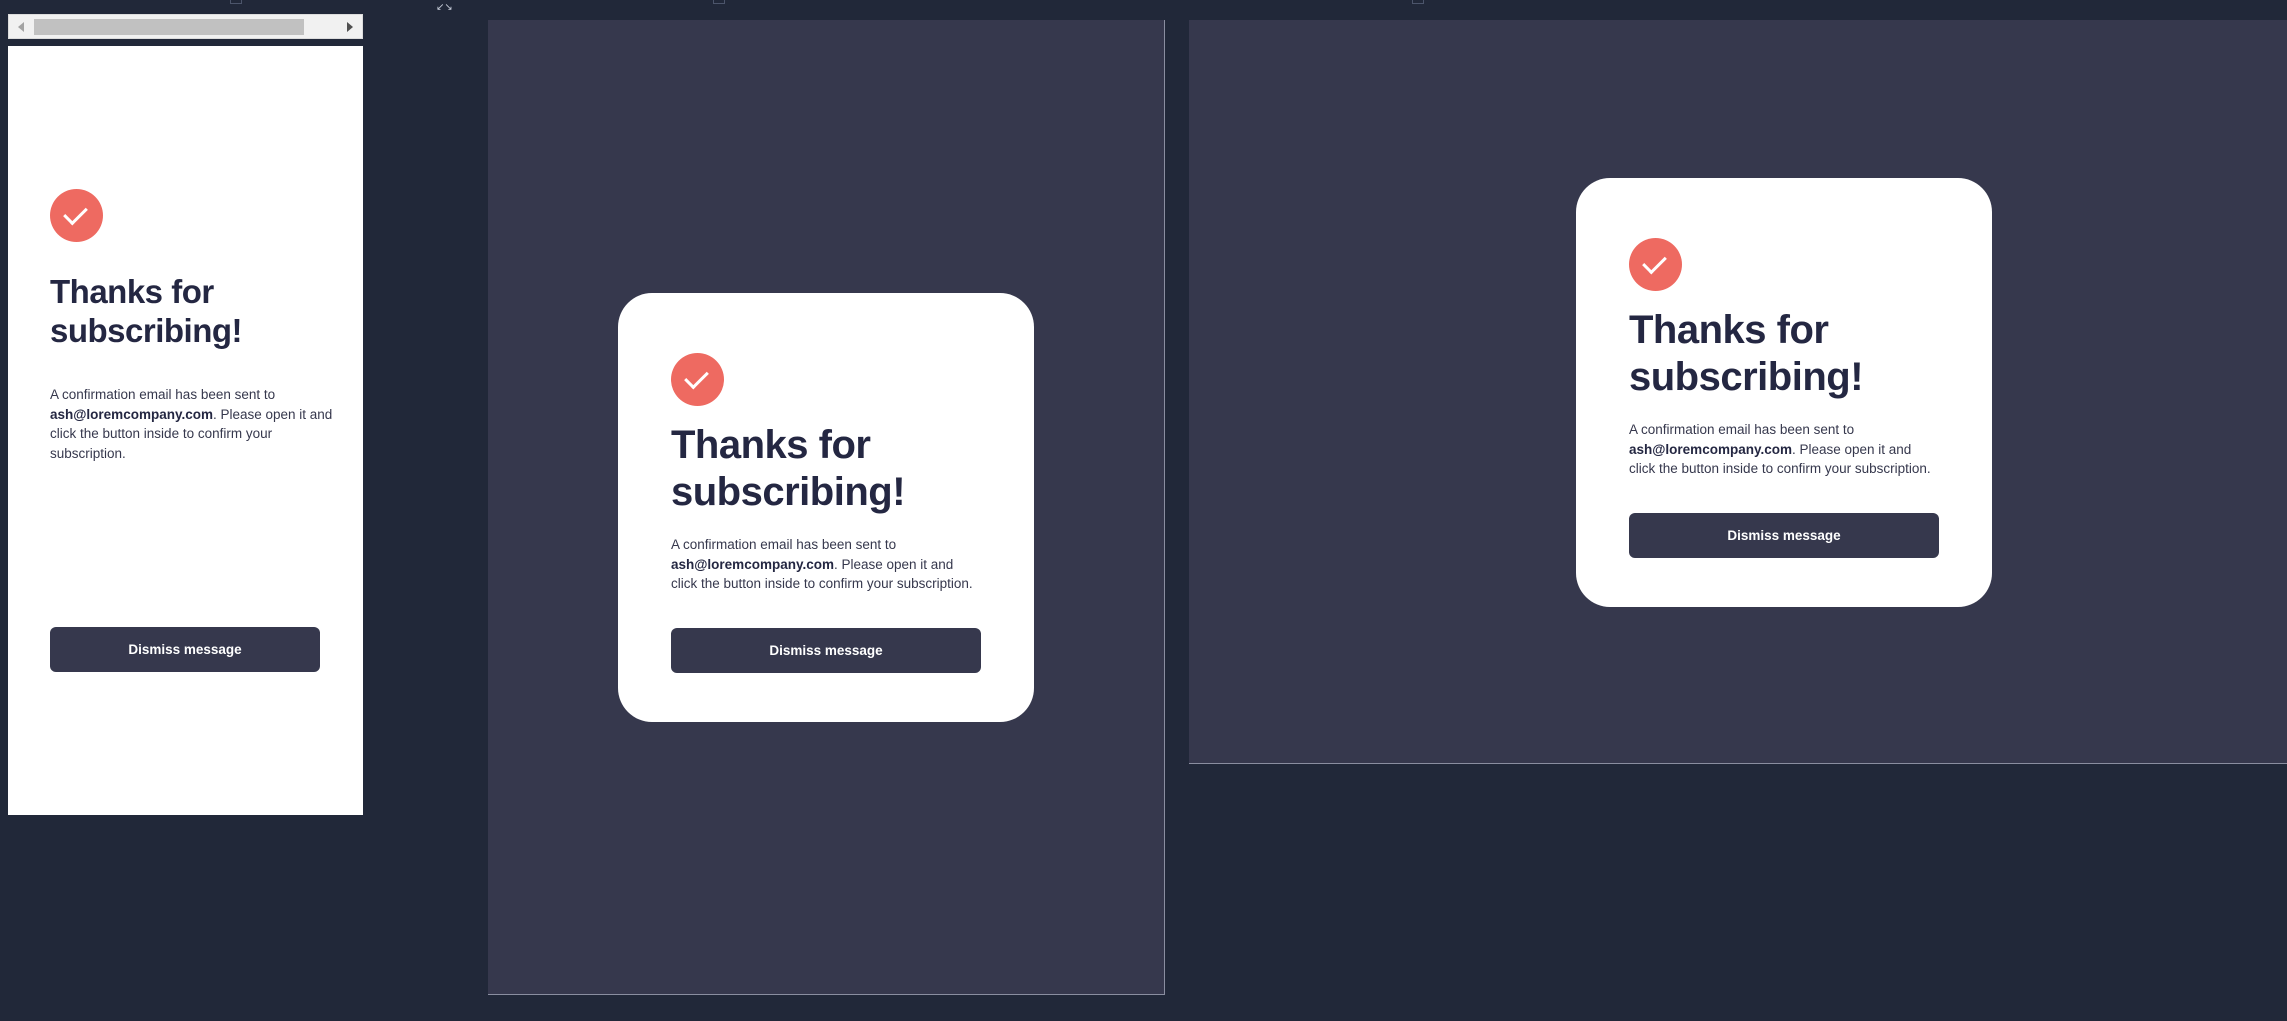  Describe the element at coordinates (169, 27) in the screenshot. I see `scrollbar-thumb` at that location.